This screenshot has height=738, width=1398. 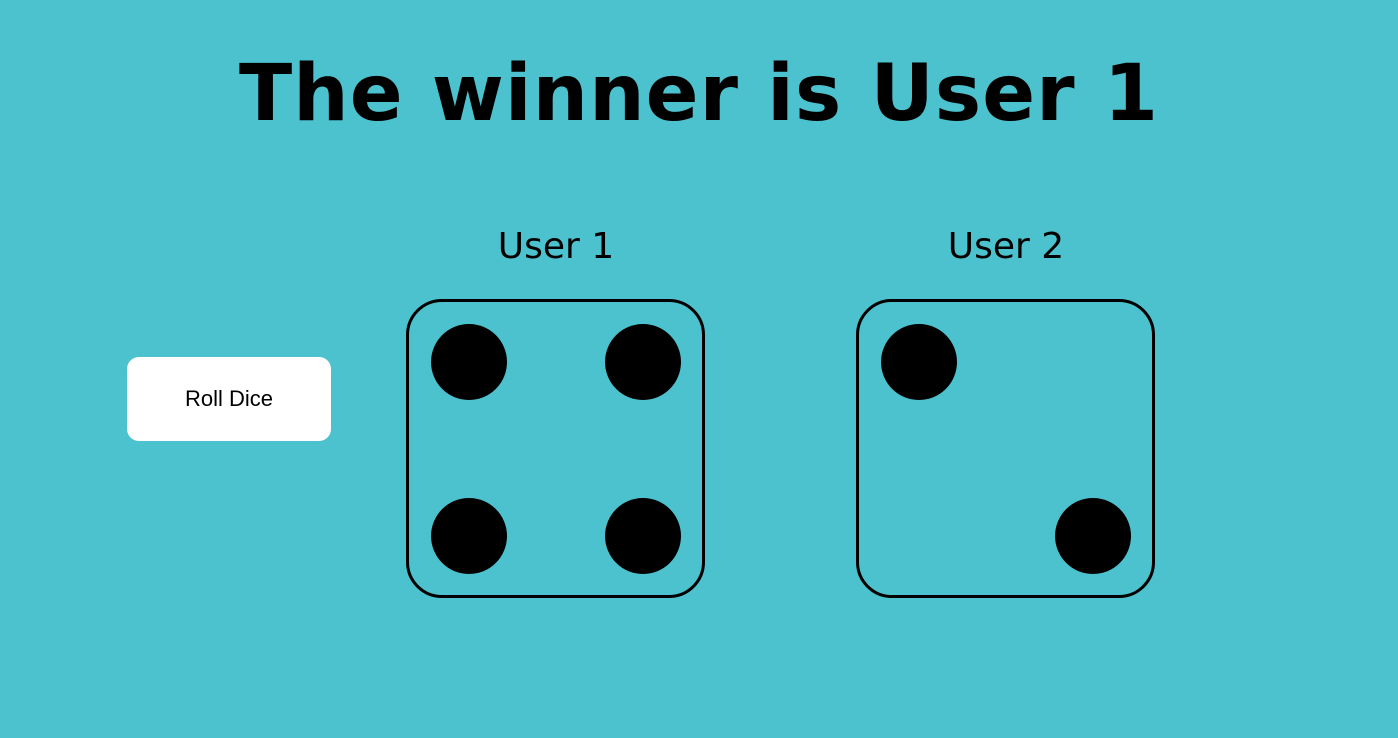 I want to click on player-2-panel: User 2, so click(x=1006, y=410).